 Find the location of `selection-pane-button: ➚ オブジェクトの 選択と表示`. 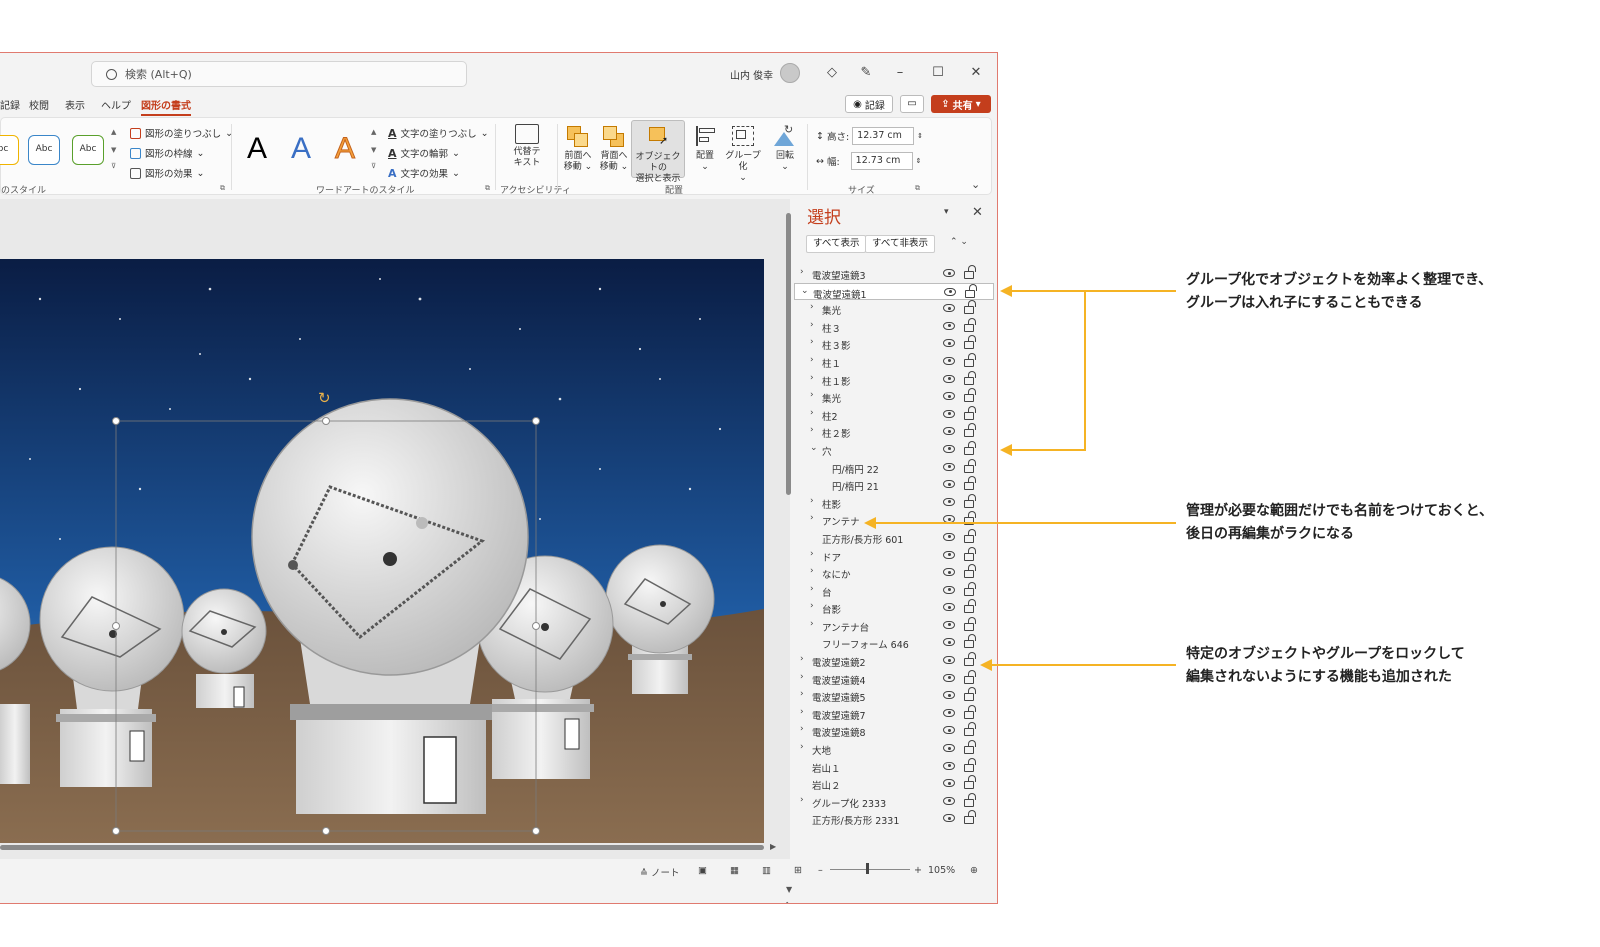

selection-pane-button: ➚ オブジェクトの 選択と表示 is located at coordinates (658, 152).